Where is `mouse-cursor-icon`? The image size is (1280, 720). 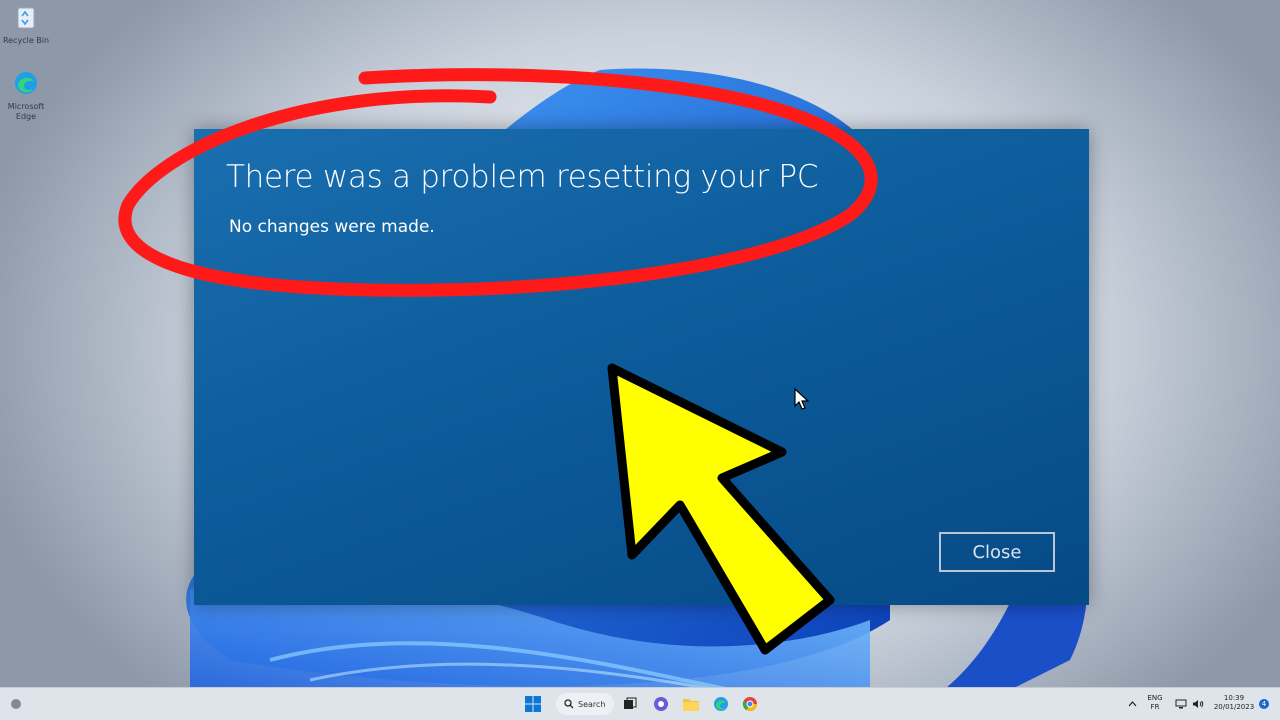 mouse-cursor-icon is located at coordinates (802, 399).